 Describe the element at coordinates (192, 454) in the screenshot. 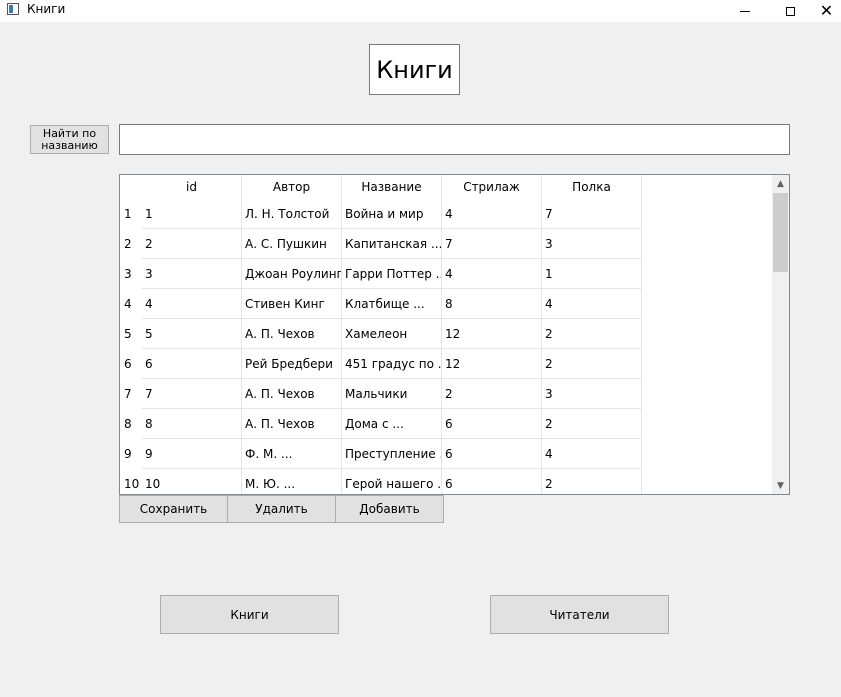

I see `cell-id: 9` at that location.